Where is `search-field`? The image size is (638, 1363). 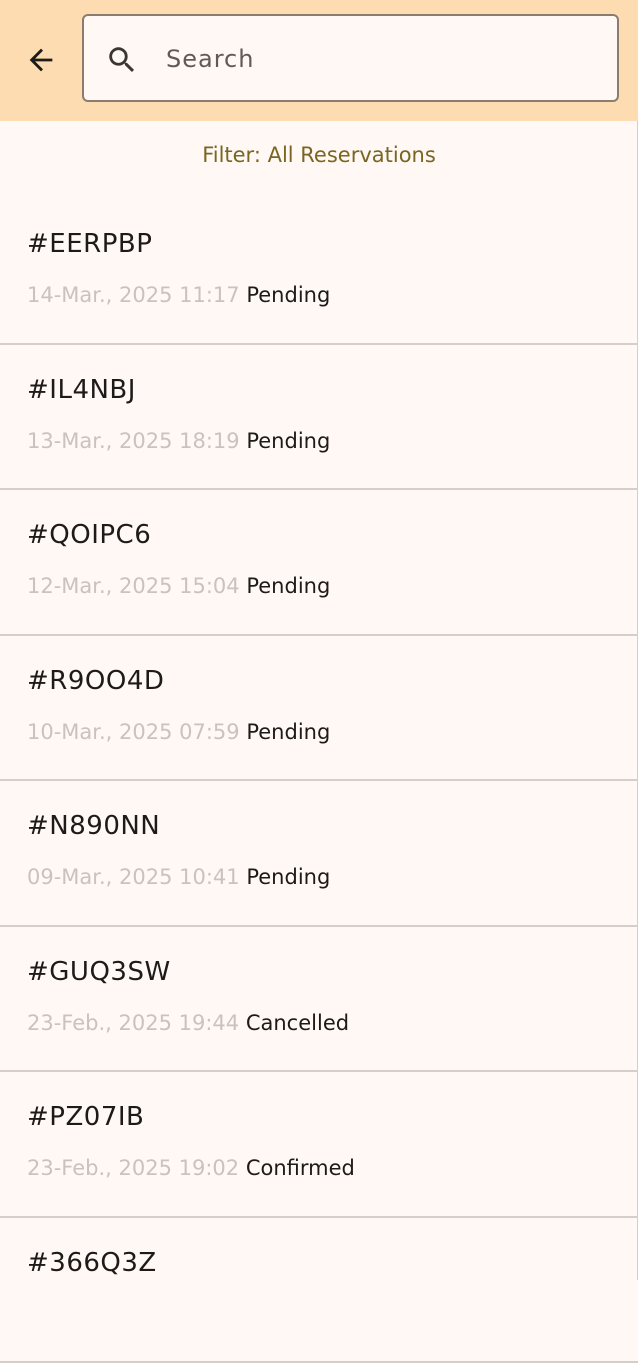 search-field is located at coordinates (350, 58).